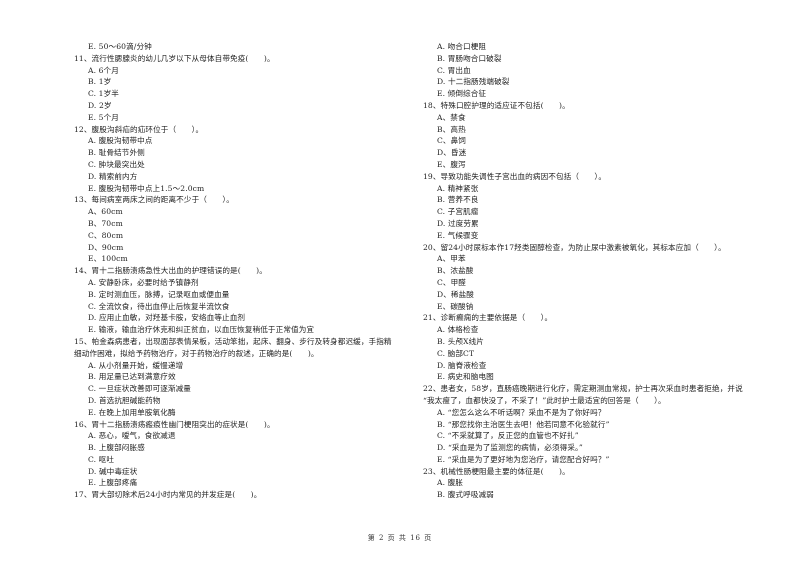 This screenshot has width=800, height=565. What do you see at coordinates (143, 282) in the screenshot?
I see `answer-option: A. 安静卧床，必要时给予镇静剂` at bounding box center [143, 282].